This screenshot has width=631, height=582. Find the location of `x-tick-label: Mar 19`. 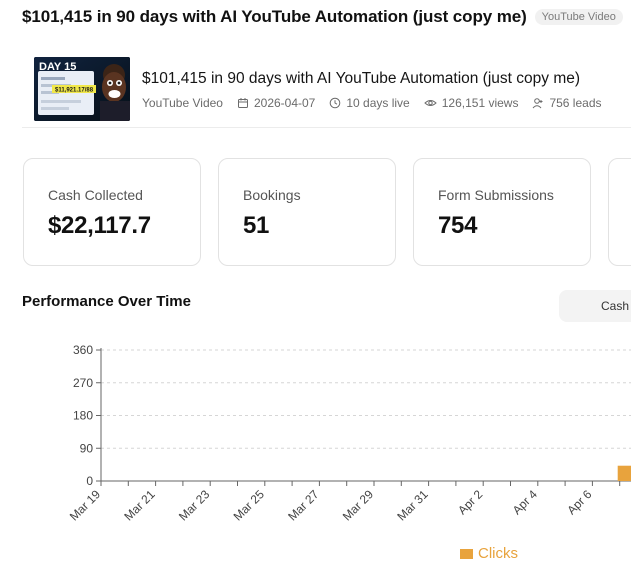

x-tick-label: Mar 19 is located at coordinates (85, 505).